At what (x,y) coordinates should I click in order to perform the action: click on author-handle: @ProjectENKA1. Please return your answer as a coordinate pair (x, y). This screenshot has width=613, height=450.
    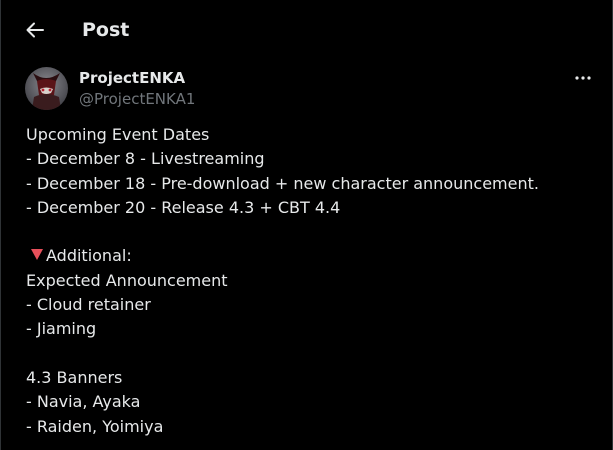
    Looking at the image, I should click on (137, 99).